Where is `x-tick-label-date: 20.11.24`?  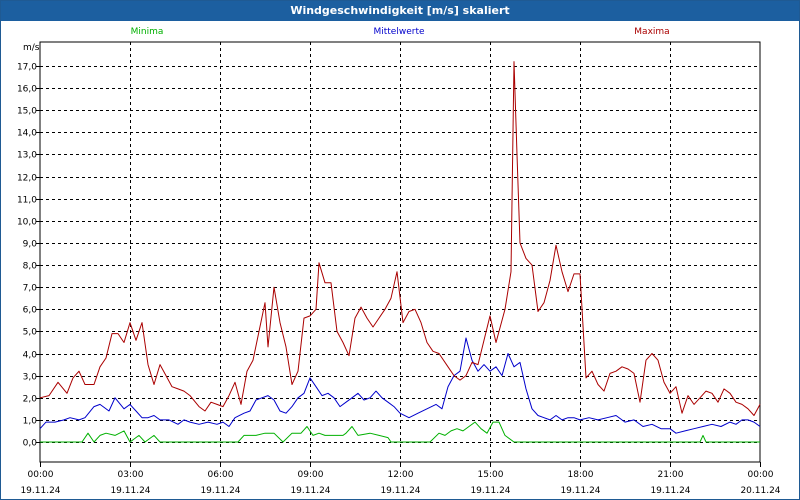
x-tick-label-date: 20.11.24 is located at coordinates (760, 491).